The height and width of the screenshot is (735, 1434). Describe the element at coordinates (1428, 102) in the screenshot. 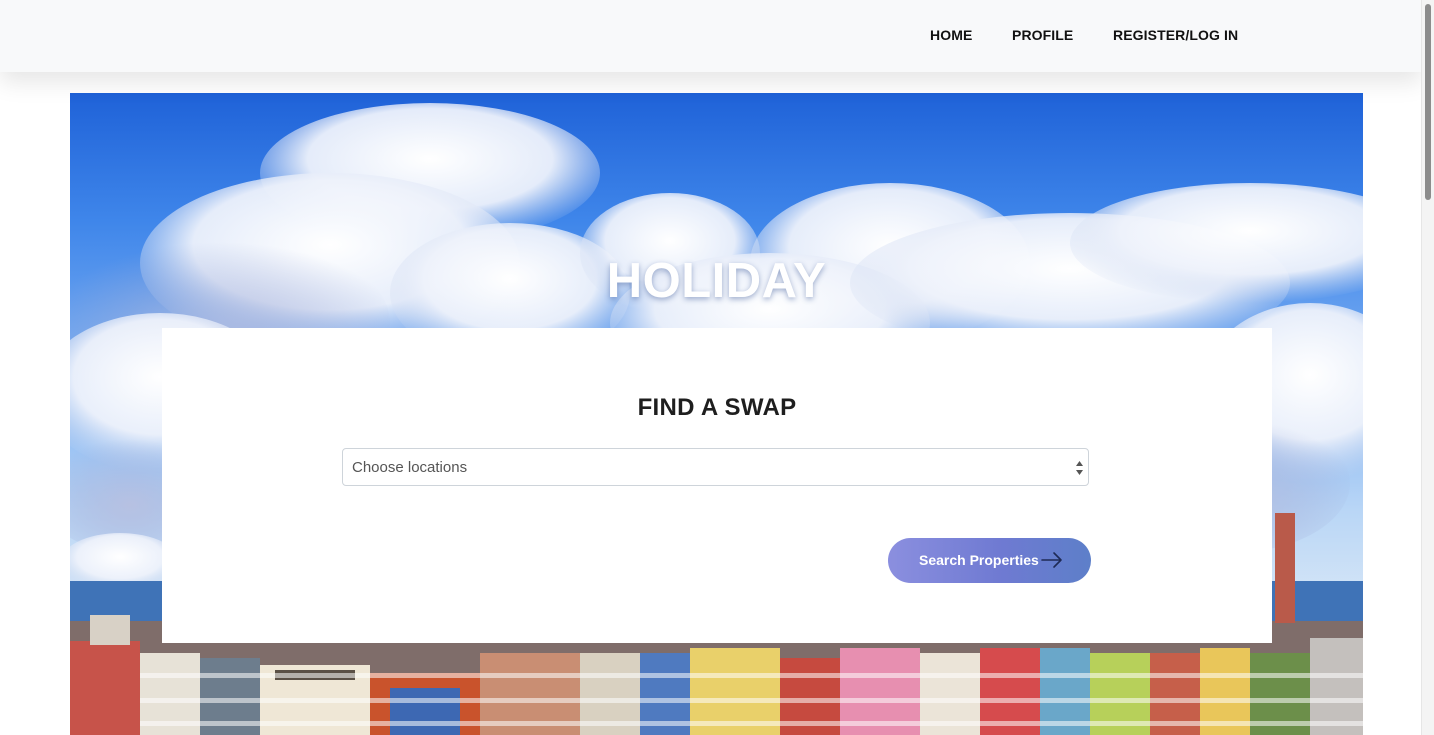

I see `scrollbar-thumb` at that location.